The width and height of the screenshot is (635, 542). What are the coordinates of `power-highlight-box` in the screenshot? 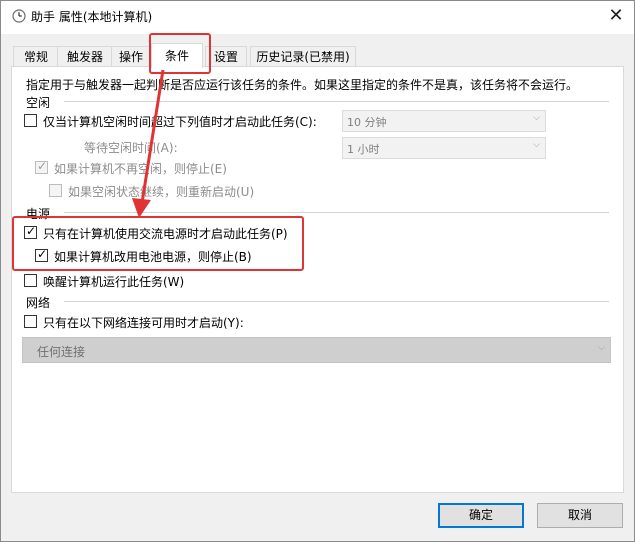 It's located at (158, 243).